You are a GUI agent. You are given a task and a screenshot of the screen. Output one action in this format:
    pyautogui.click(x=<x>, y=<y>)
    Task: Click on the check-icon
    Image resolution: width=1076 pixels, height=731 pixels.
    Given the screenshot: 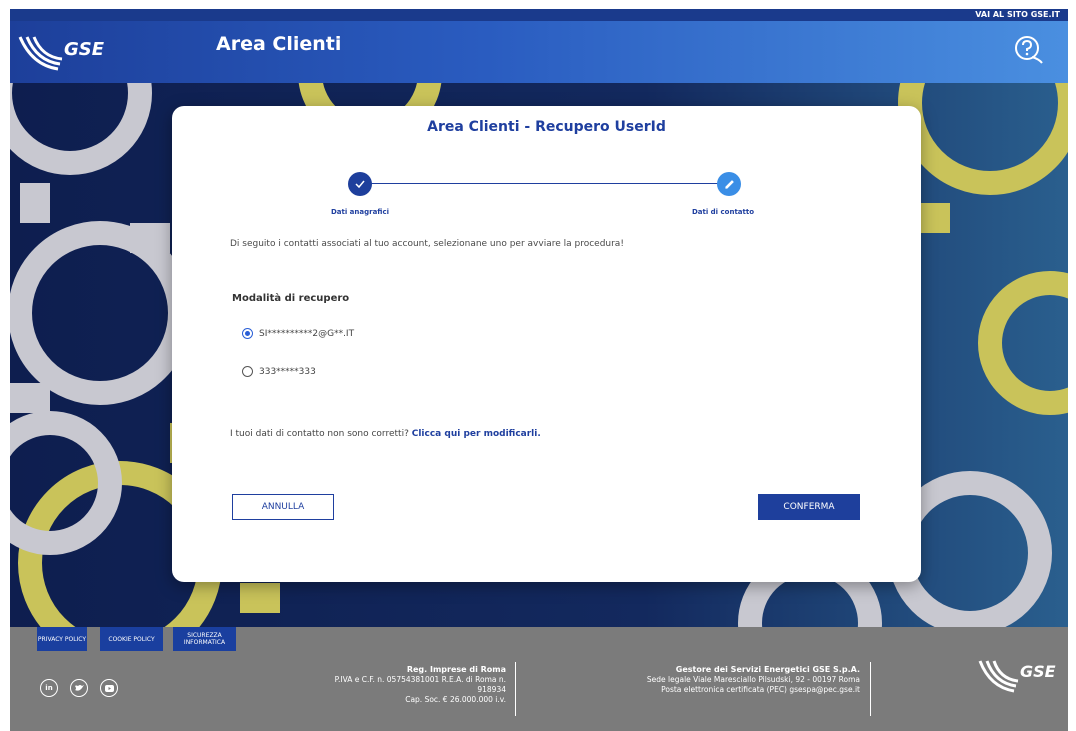 What is the action you would take?
    pyautogui.click(x=360, y=184)
    